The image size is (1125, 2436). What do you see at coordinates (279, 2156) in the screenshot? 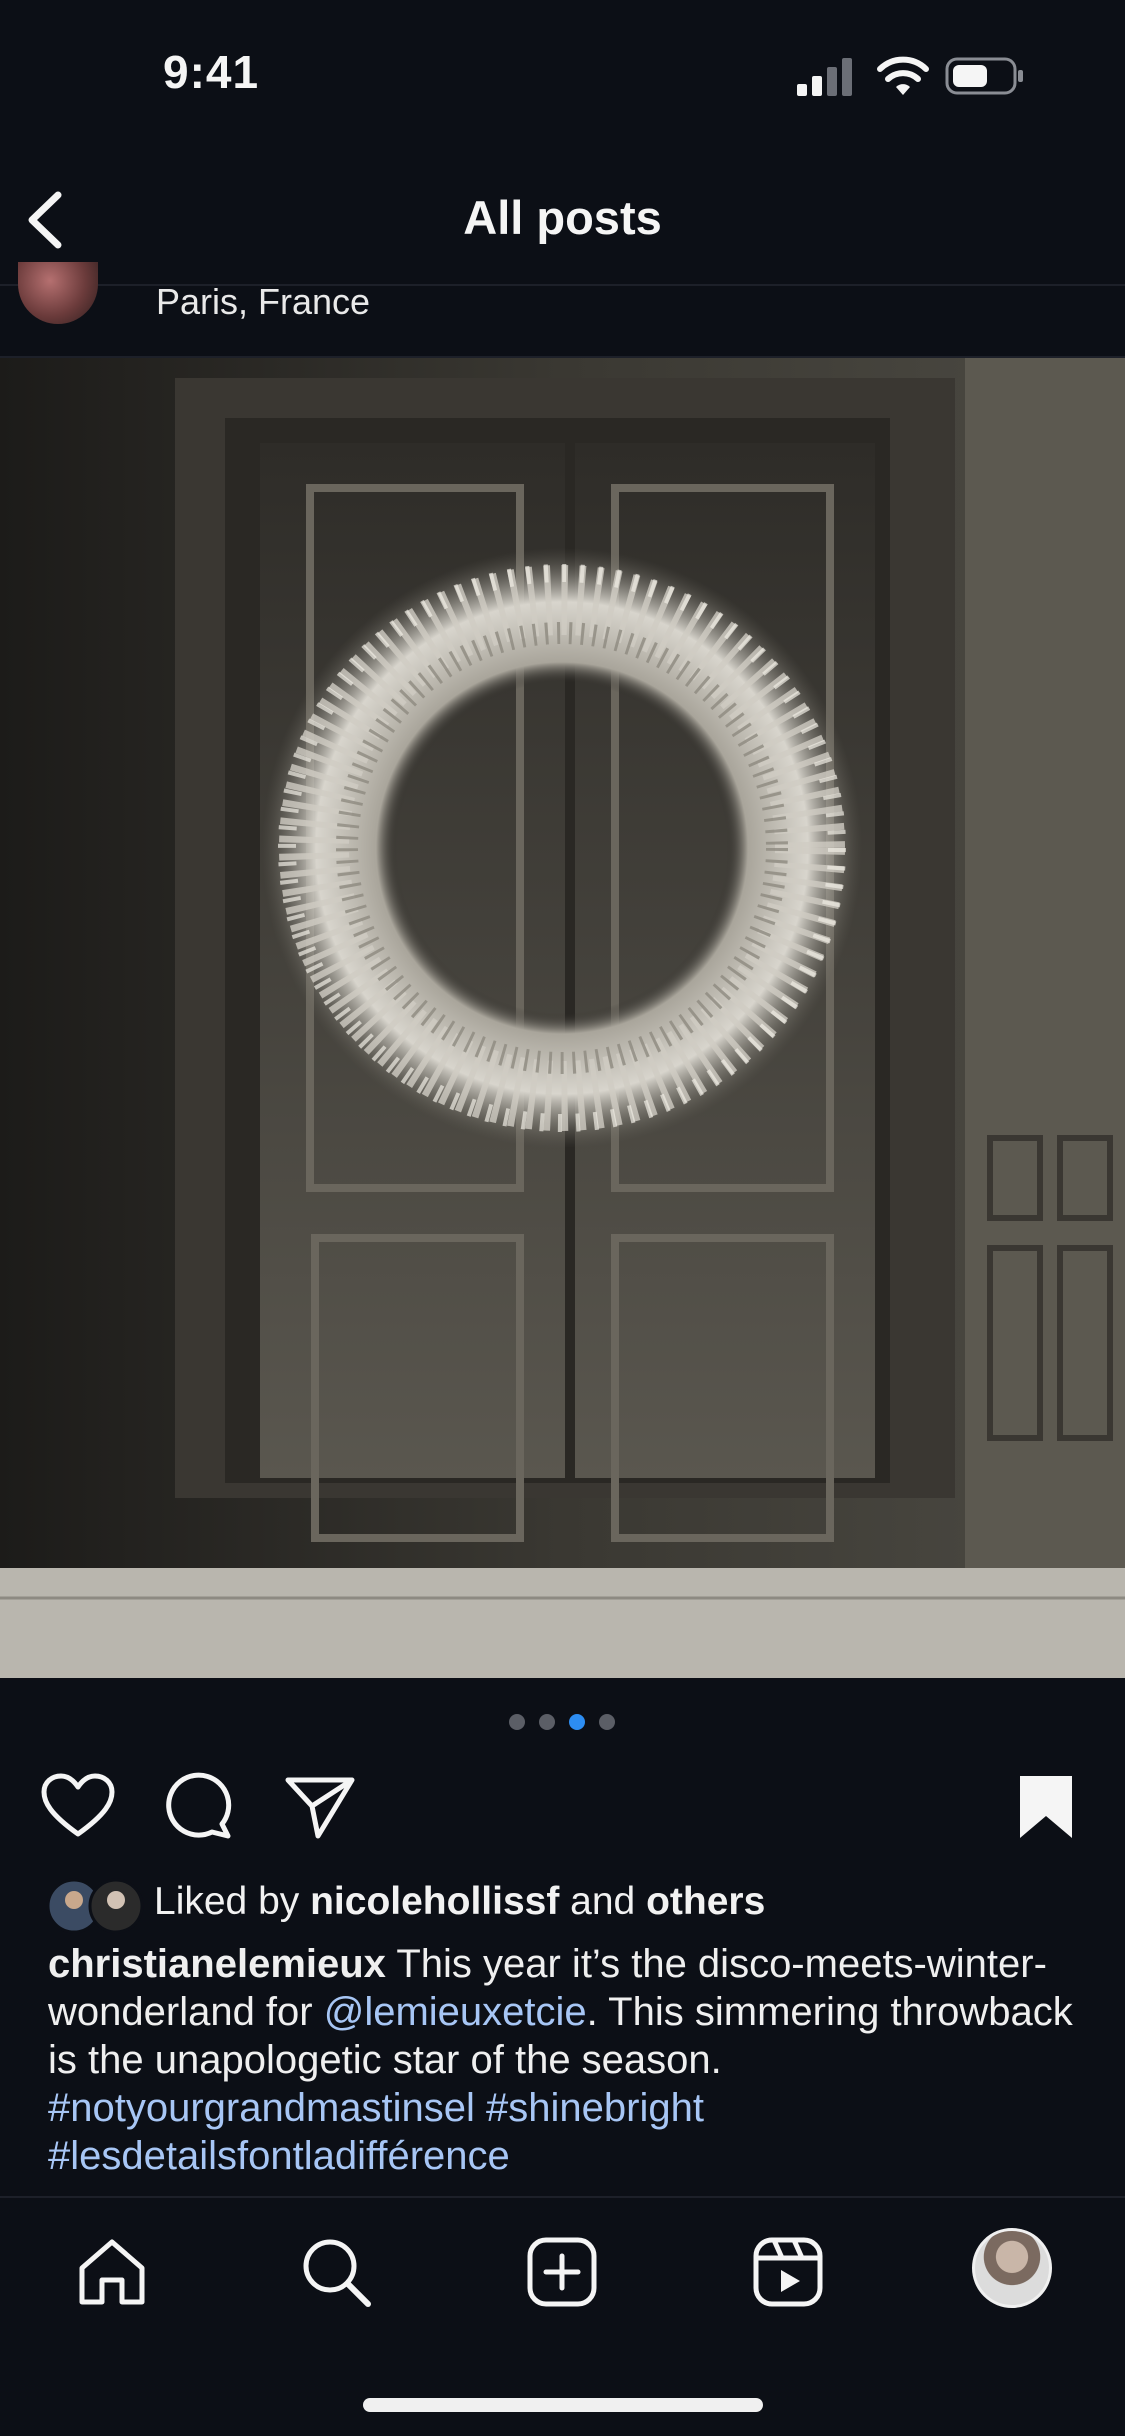
I see `caption-hashtag: #lesdetailsfontladifférence` at bounding box center [279, 2156].